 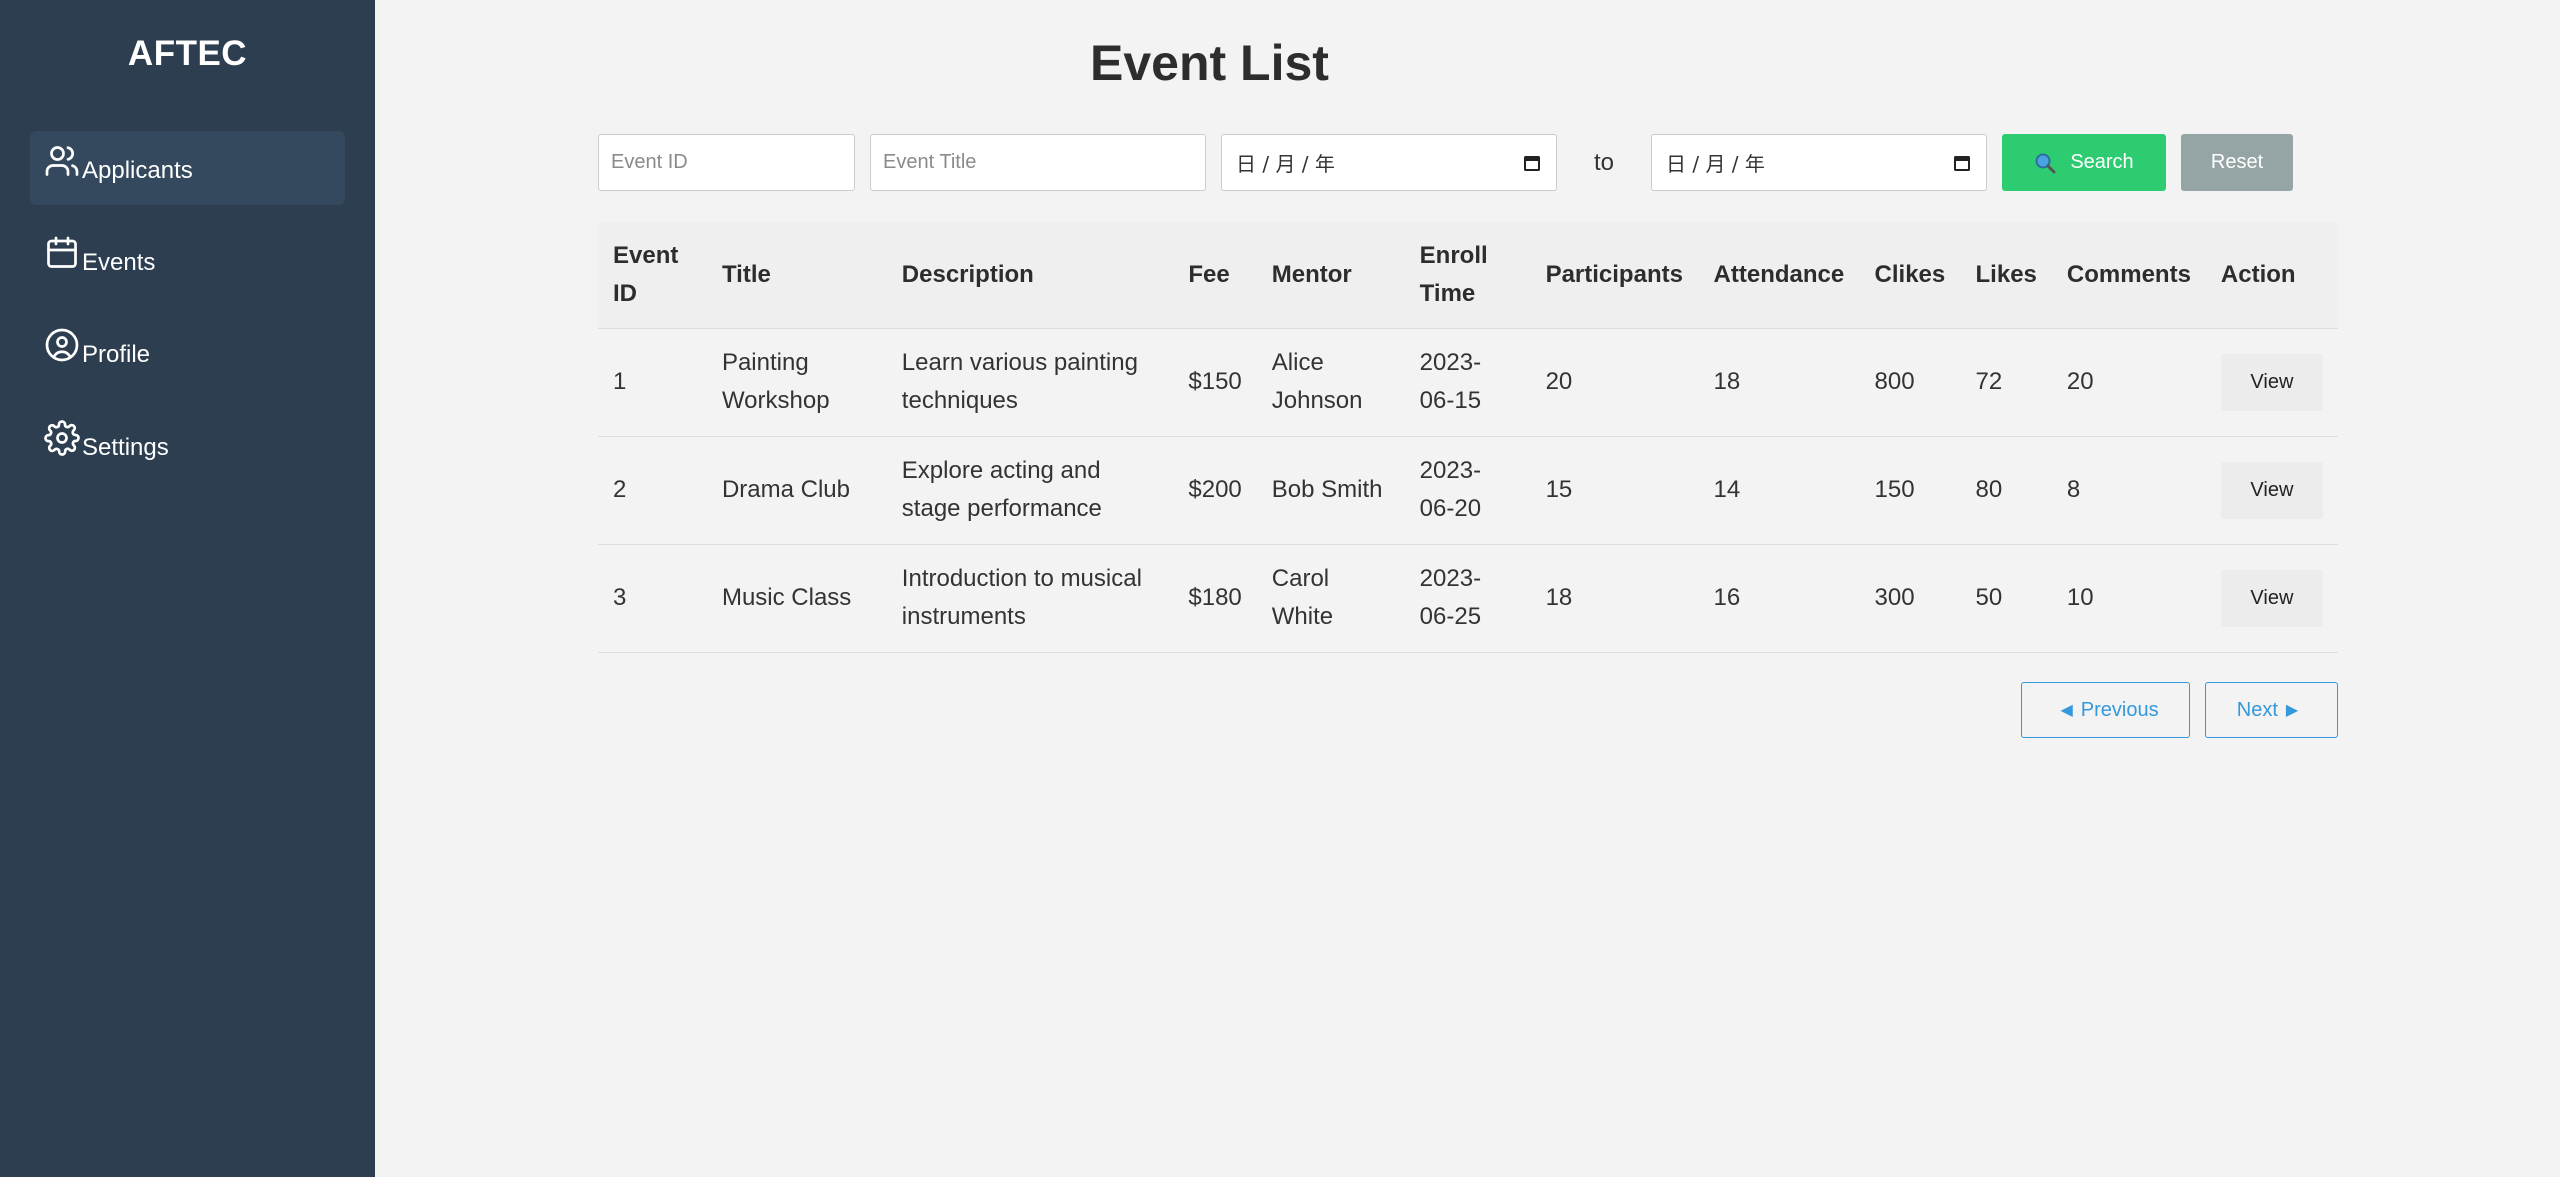 I want to click on cell-title: Painting Workshop, so click(x=775, y=381).